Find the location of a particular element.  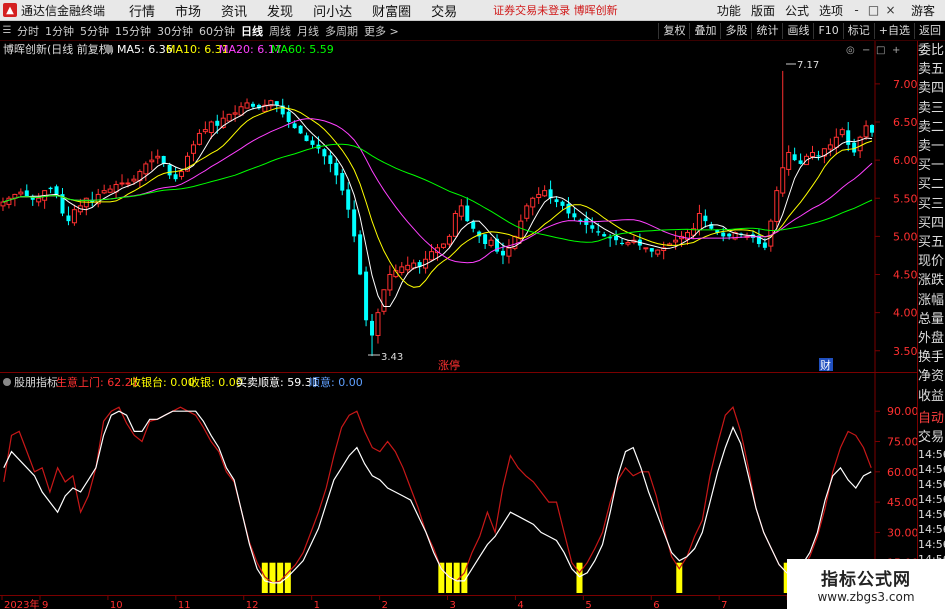

f10-button: F10 is located at coordinates (827, 30).